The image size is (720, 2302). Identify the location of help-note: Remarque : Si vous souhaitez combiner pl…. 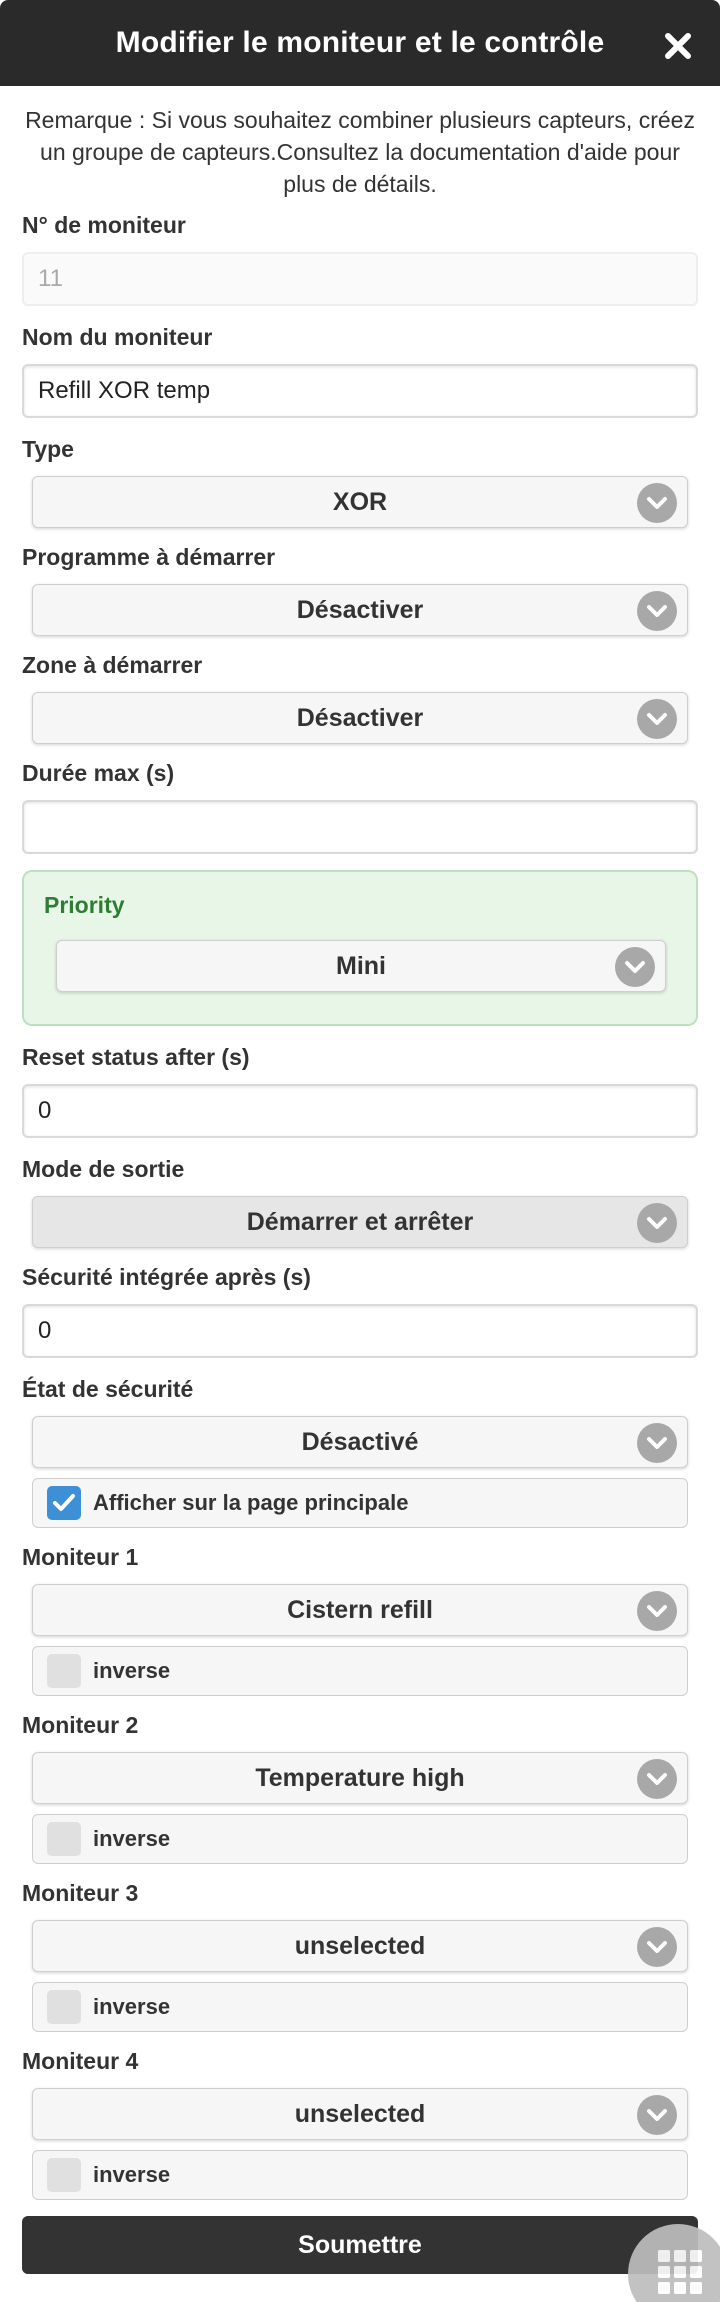
(360, 152).